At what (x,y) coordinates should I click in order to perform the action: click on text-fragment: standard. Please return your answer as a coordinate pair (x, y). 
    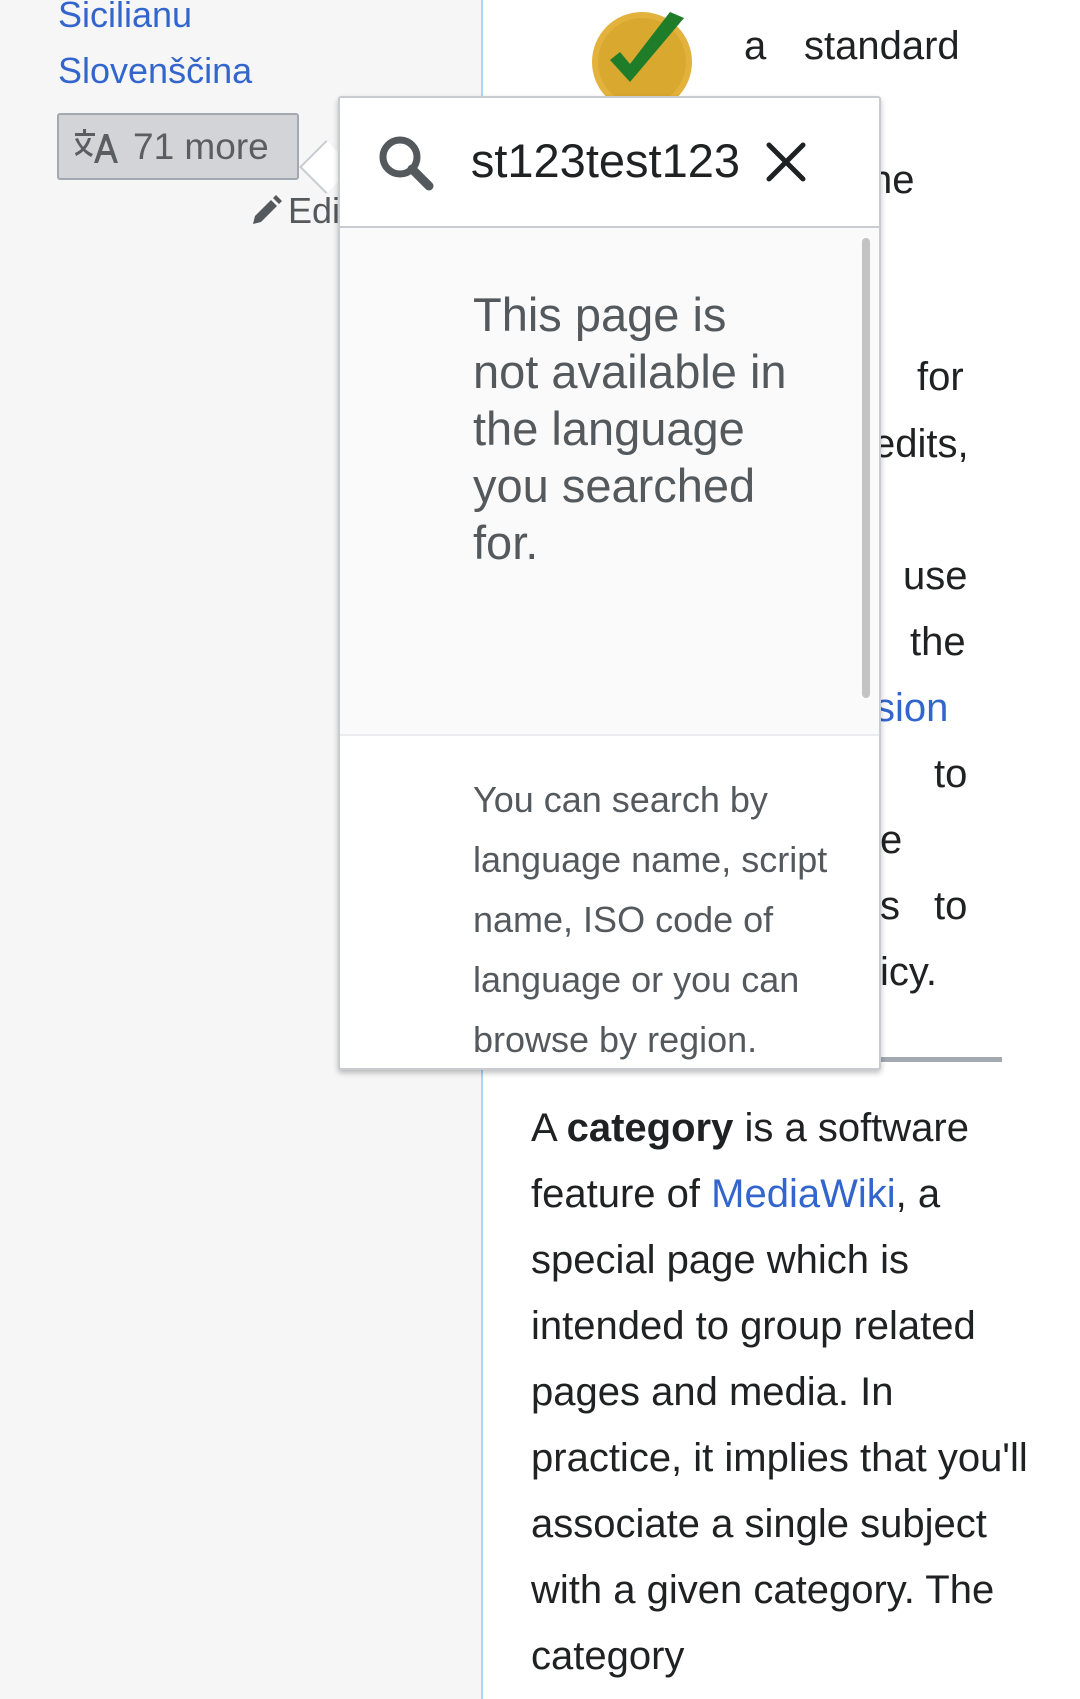
    Looking at the image, I should click on (882, 46).